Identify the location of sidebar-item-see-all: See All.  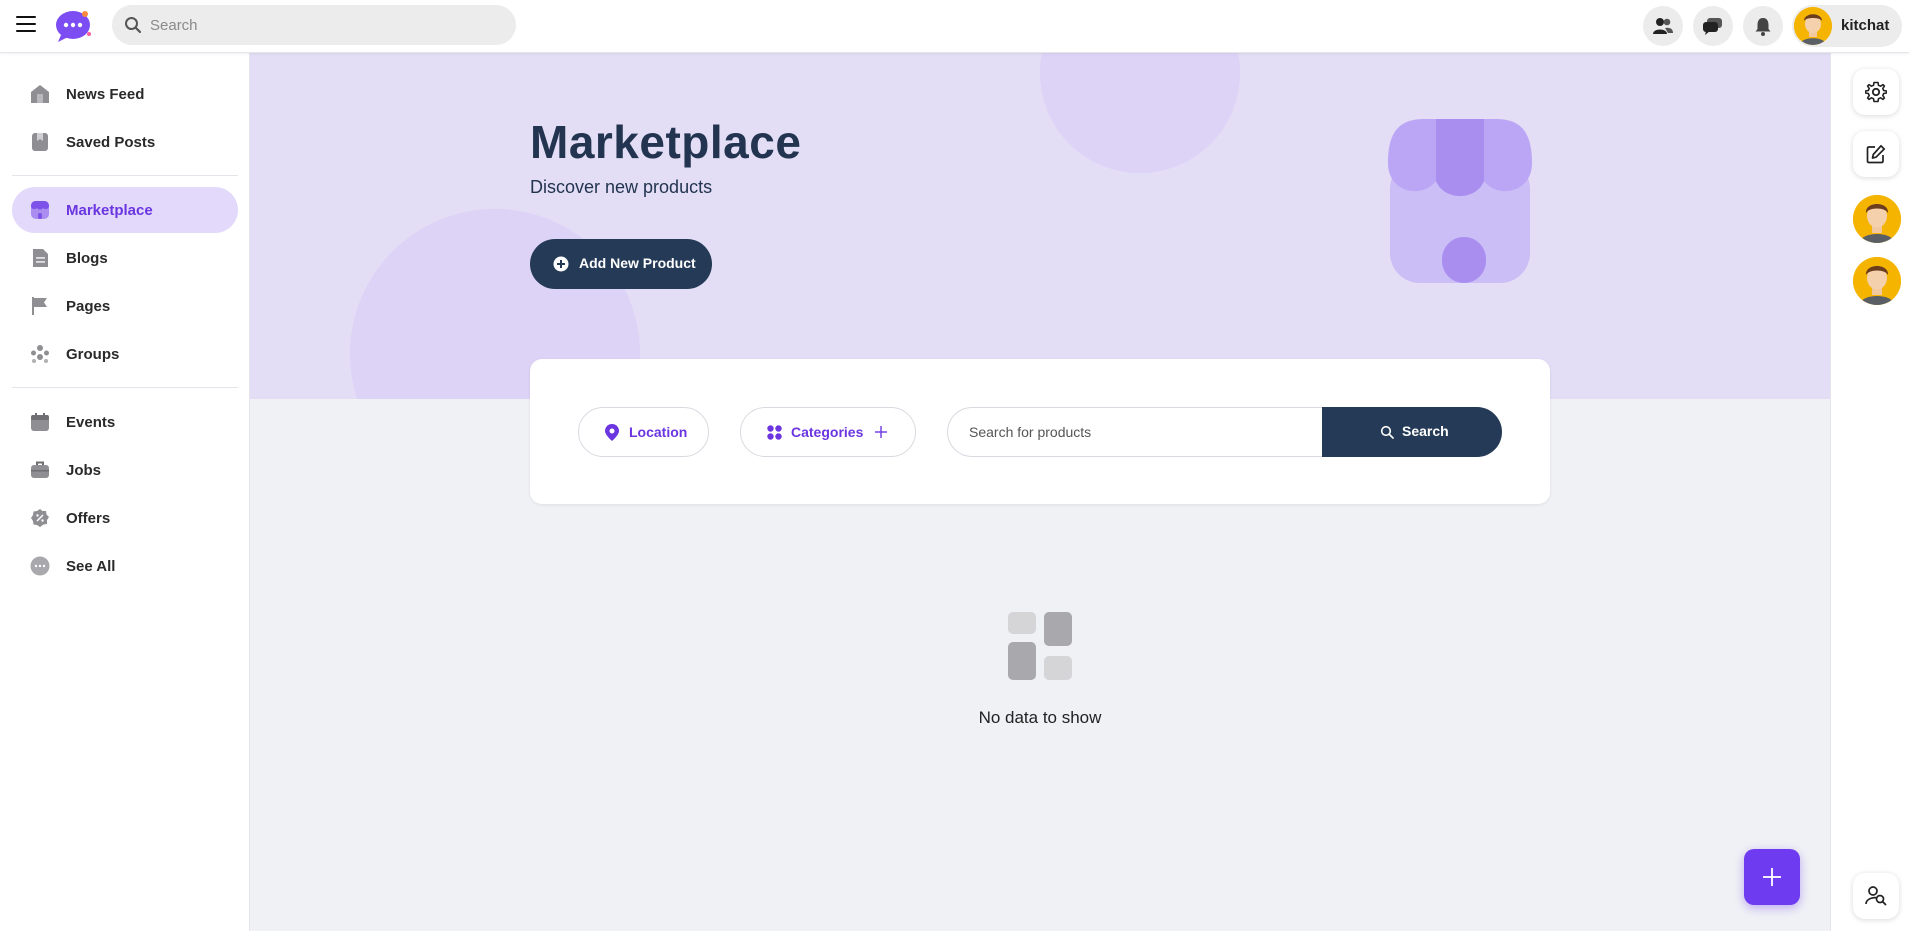
(125, 566).